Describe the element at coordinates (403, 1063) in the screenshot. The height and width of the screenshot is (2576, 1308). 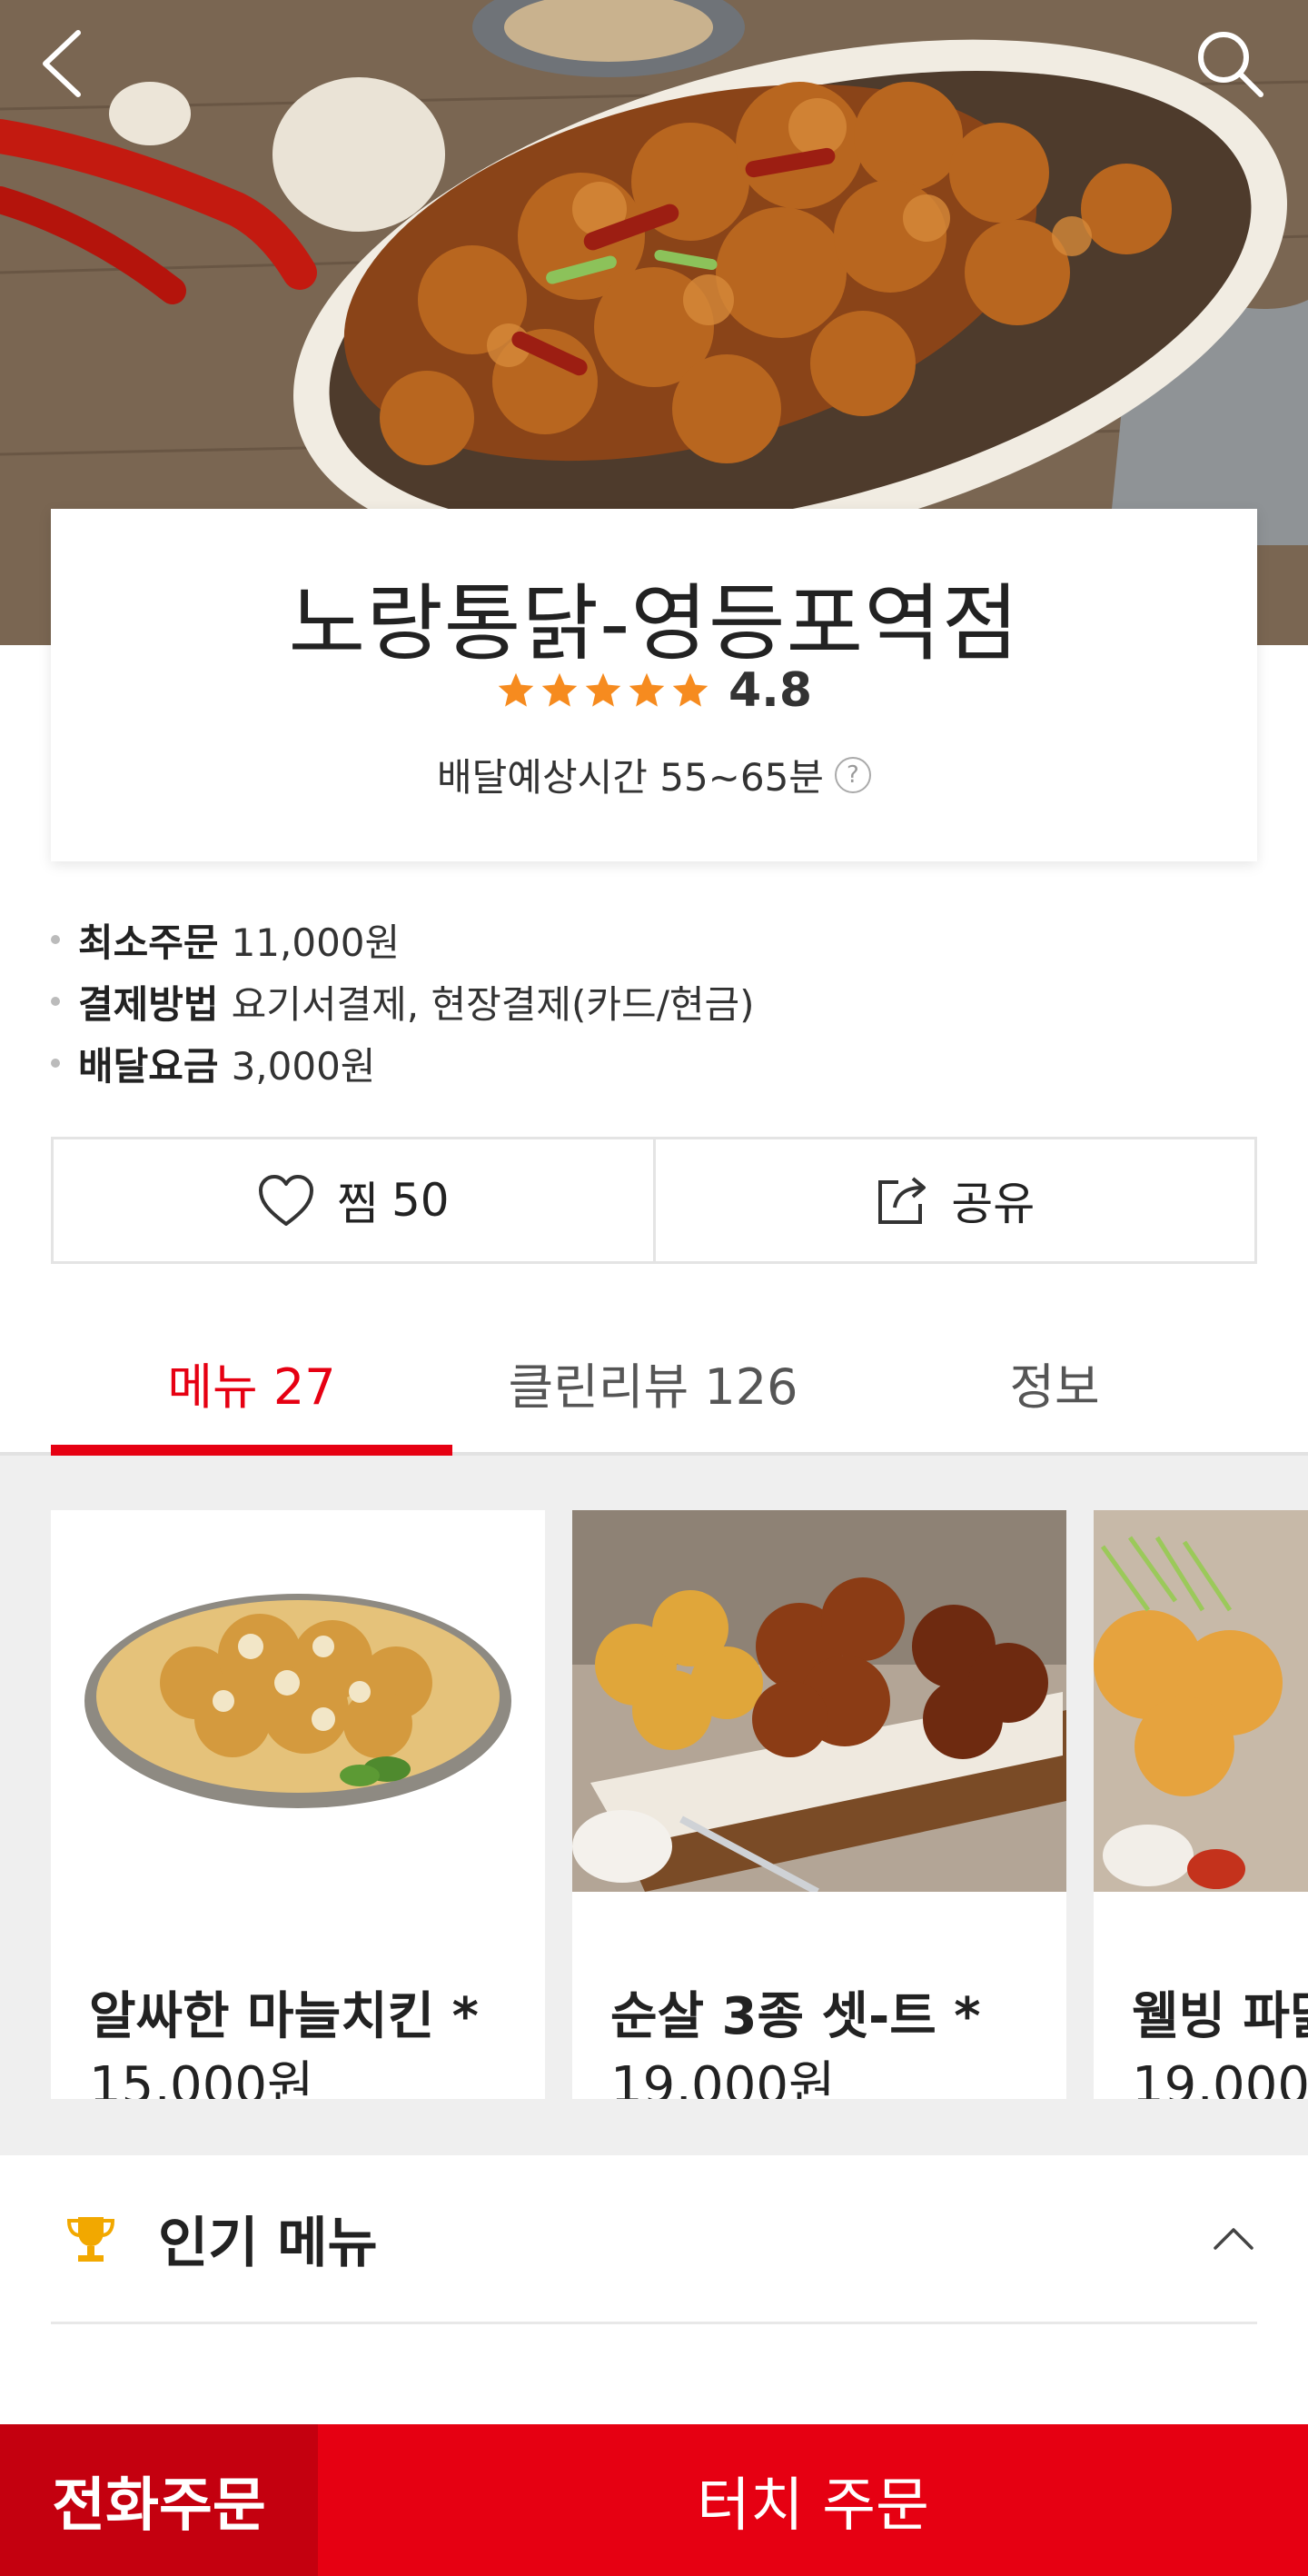
I see `info-item-delivery-fee: 배달요금 3,000원` at that location.